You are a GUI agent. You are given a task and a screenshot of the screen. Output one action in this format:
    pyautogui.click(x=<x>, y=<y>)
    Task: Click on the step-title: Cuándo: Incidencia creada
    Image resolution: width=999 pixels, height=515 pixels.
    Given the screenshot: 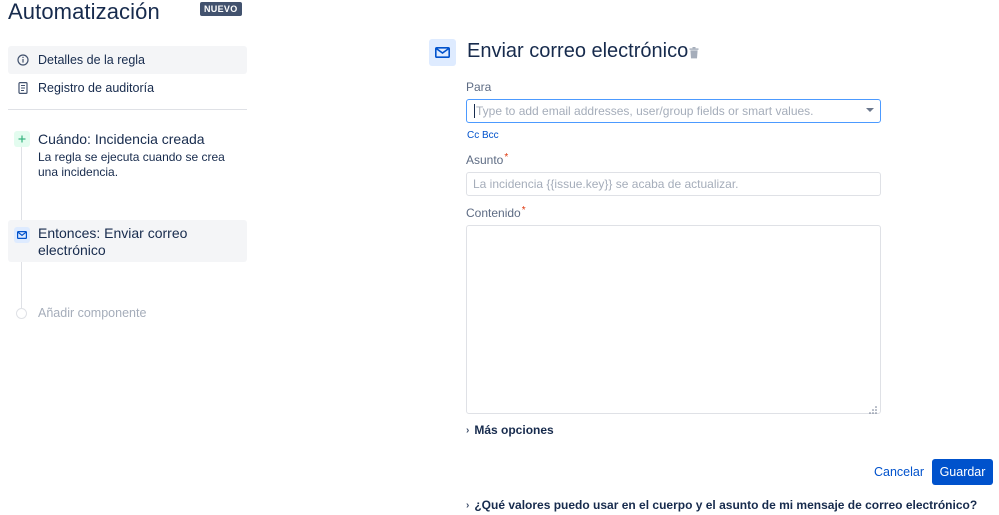 What is the action you would take?
    pyautogui.click(x=121, y=139)
    